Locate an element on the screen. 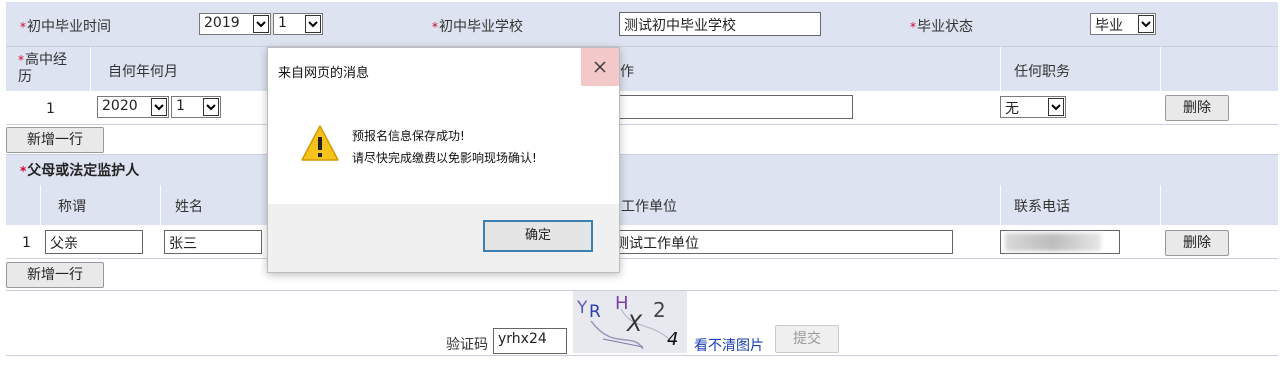 This screenshot has width=1284, height=366. guardian-relation-input: 父亲 is located at coordinates (94, 242).